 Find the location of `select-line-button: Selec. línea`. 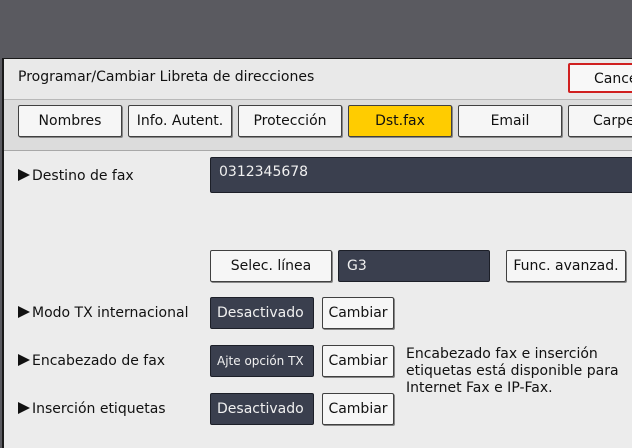

select-line-button: Selec. línea is located at coordinates (271, 266).